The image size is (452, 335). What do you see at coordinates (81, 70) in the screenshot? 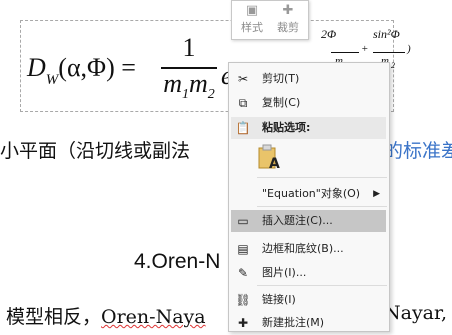
I see `equation-lhs: DW(α,Φ) =` at bounding box center [81, 70].